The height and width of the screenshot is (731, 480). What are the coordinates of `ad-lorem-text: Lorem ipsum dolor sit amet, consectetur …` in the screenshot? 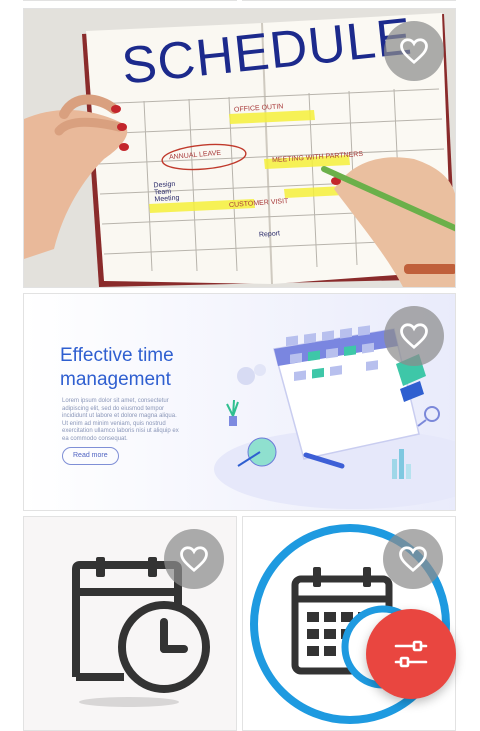 It's located at (120, 420).